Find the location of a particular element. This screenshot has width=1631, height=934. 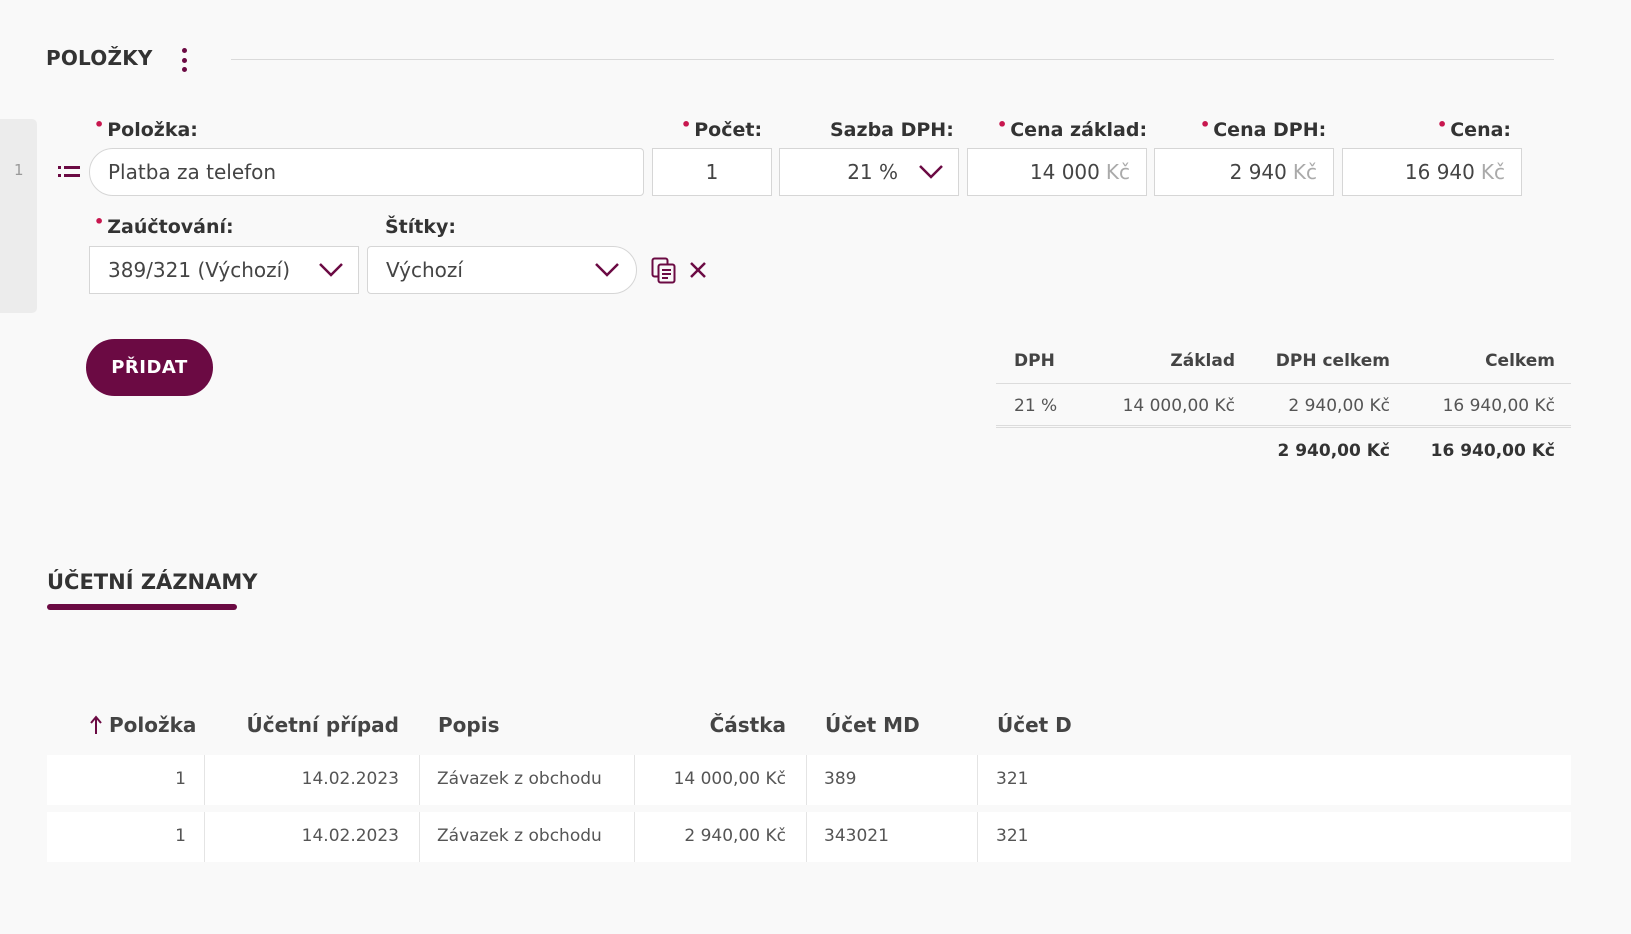

count-input: 1 is located at coordinates (712, 172).